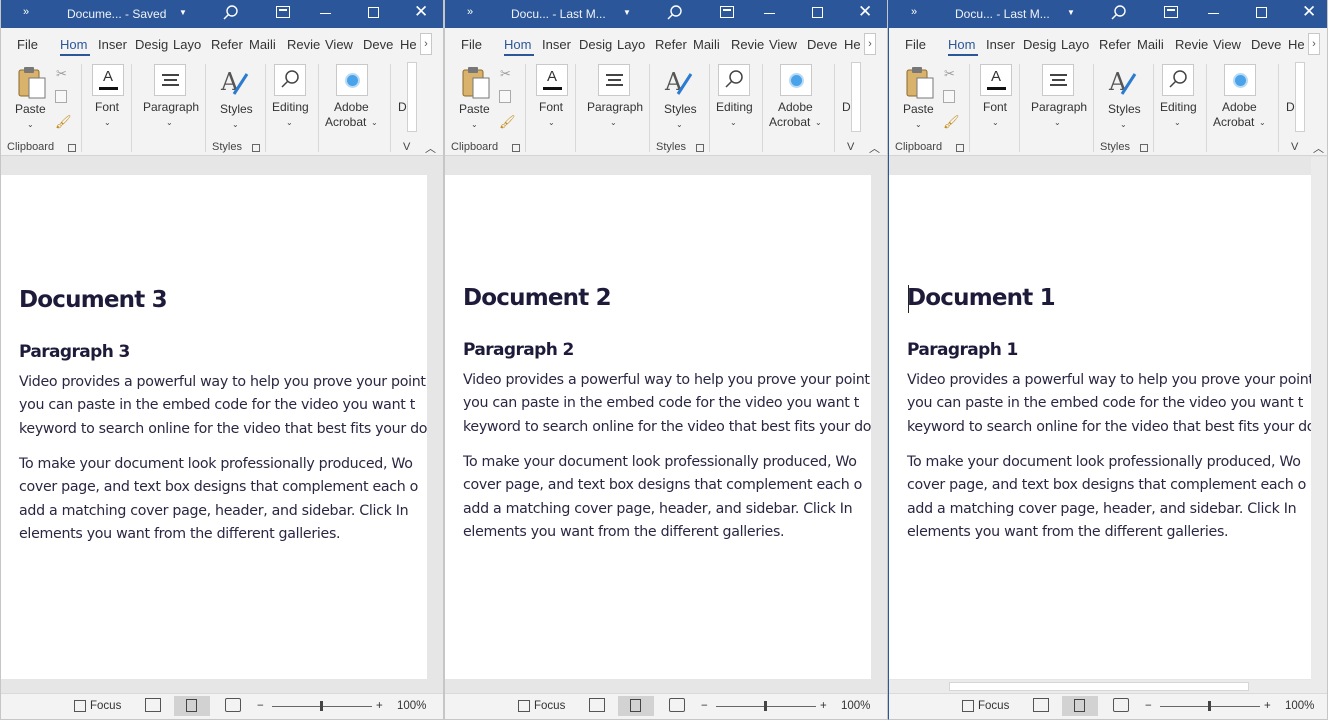  What do you see at coordinates (517, 44) in the screenshot?
I see `tab-home: Hom` at bounding box center [517, 44].